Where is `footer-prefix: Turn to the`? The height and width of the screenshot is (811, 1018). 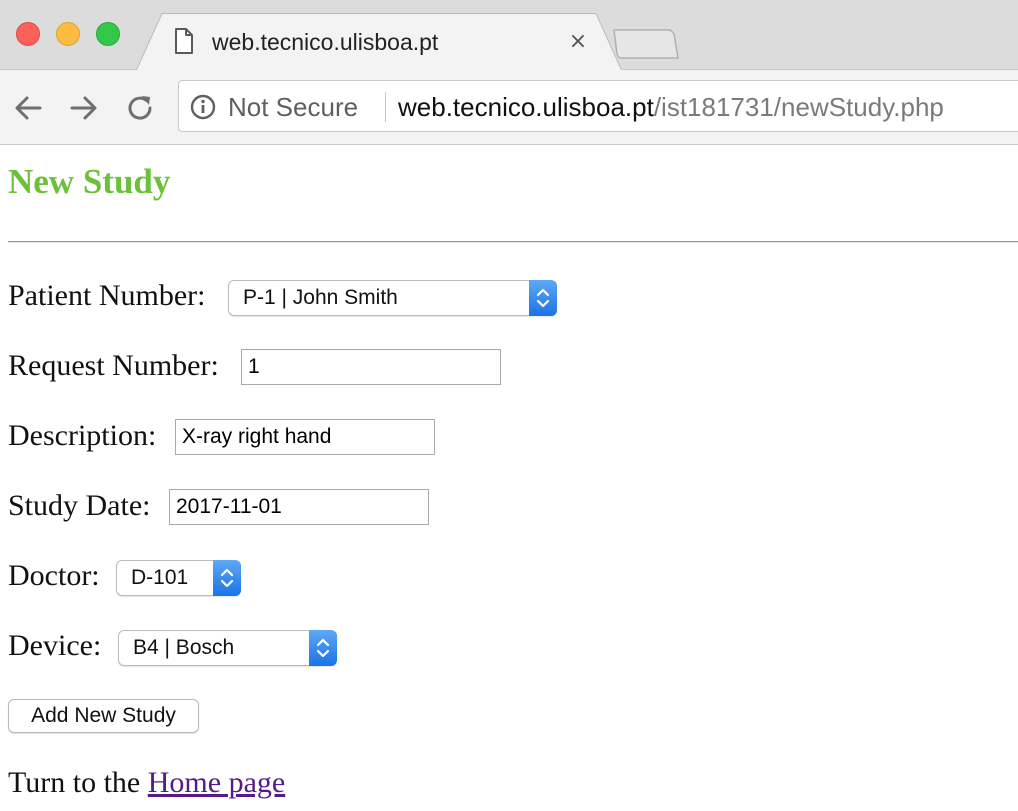
footer-prefix: Turn to the is located at coordinates (78, 782).